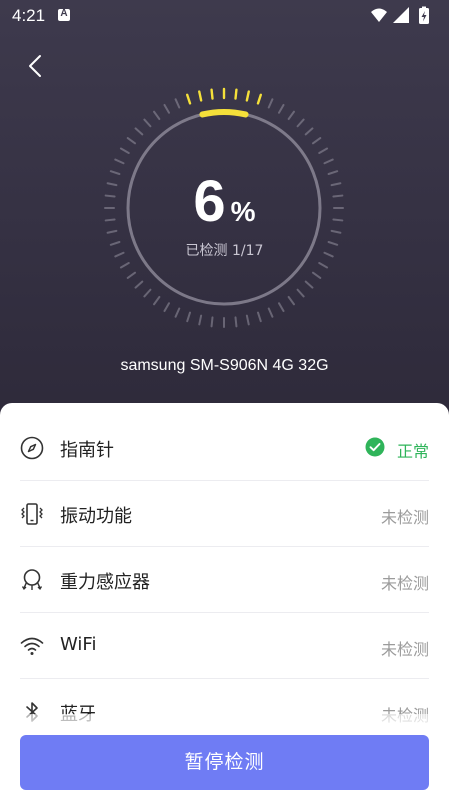  What do you see at coordinates (224, 762) in the screenshot?
I see `pause-detection-button: 暂停检测` at bounding box center [224, 762].